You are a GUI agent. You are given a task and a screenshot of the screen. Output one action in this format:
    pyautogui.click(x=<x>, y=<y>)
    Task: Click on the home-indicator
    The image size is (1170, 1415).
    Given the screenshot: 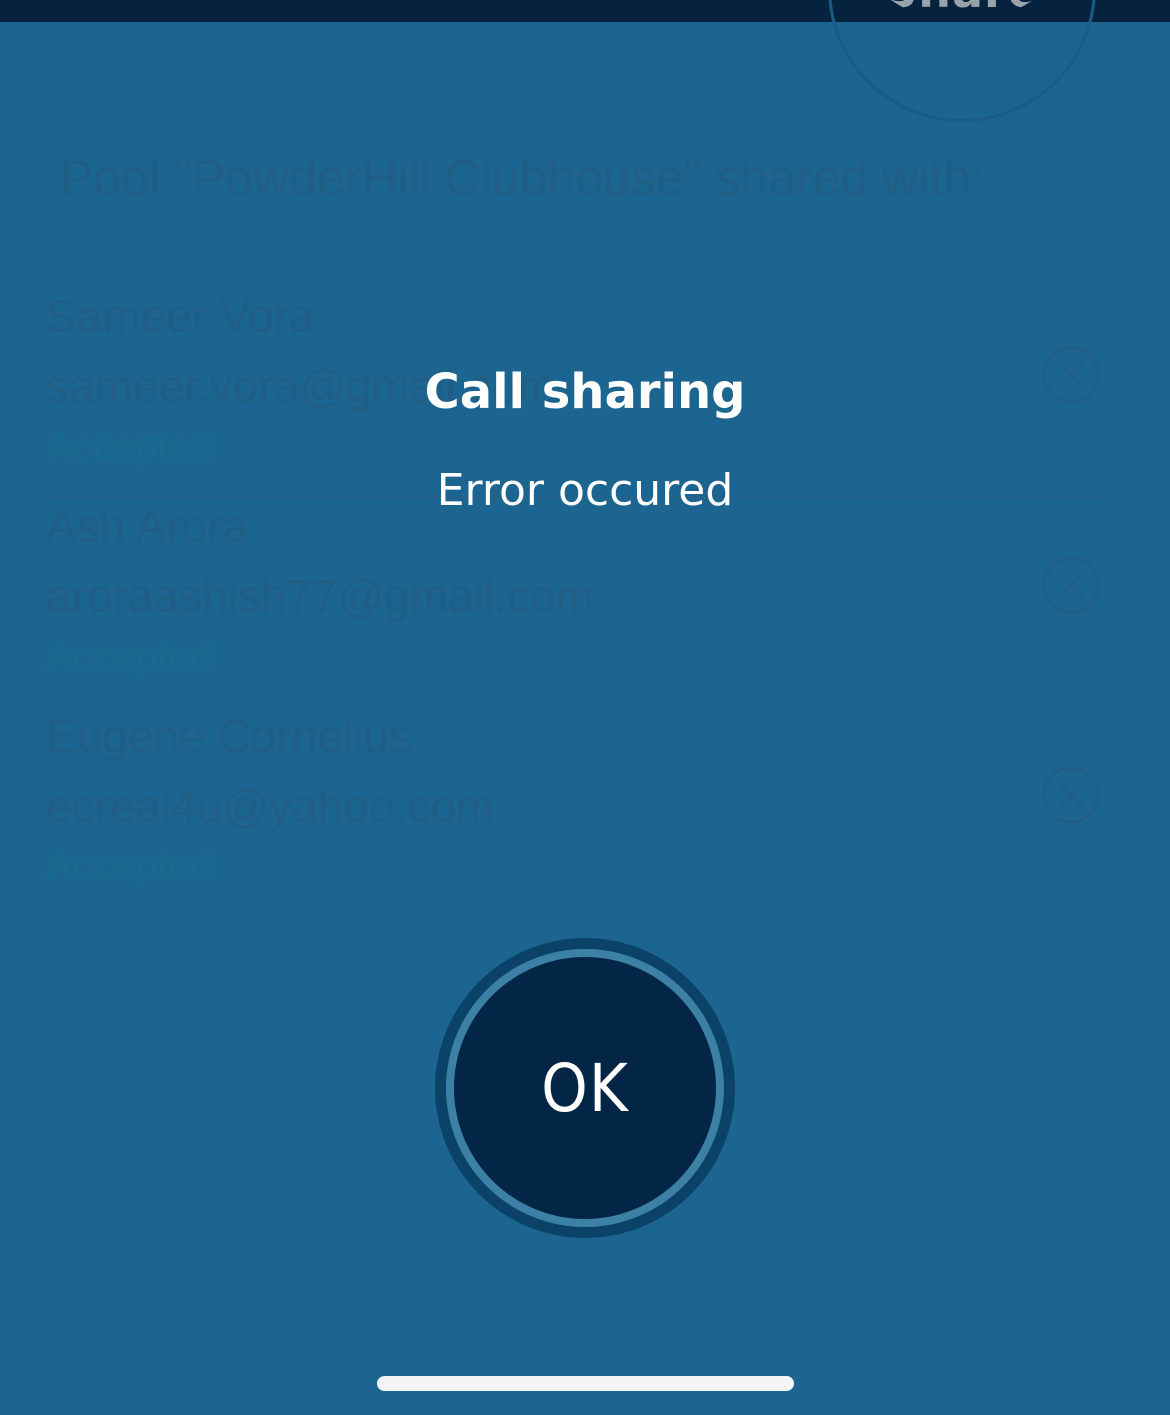 What is the action you would take?
    pyautogui.click(x=585, y=1383)
    